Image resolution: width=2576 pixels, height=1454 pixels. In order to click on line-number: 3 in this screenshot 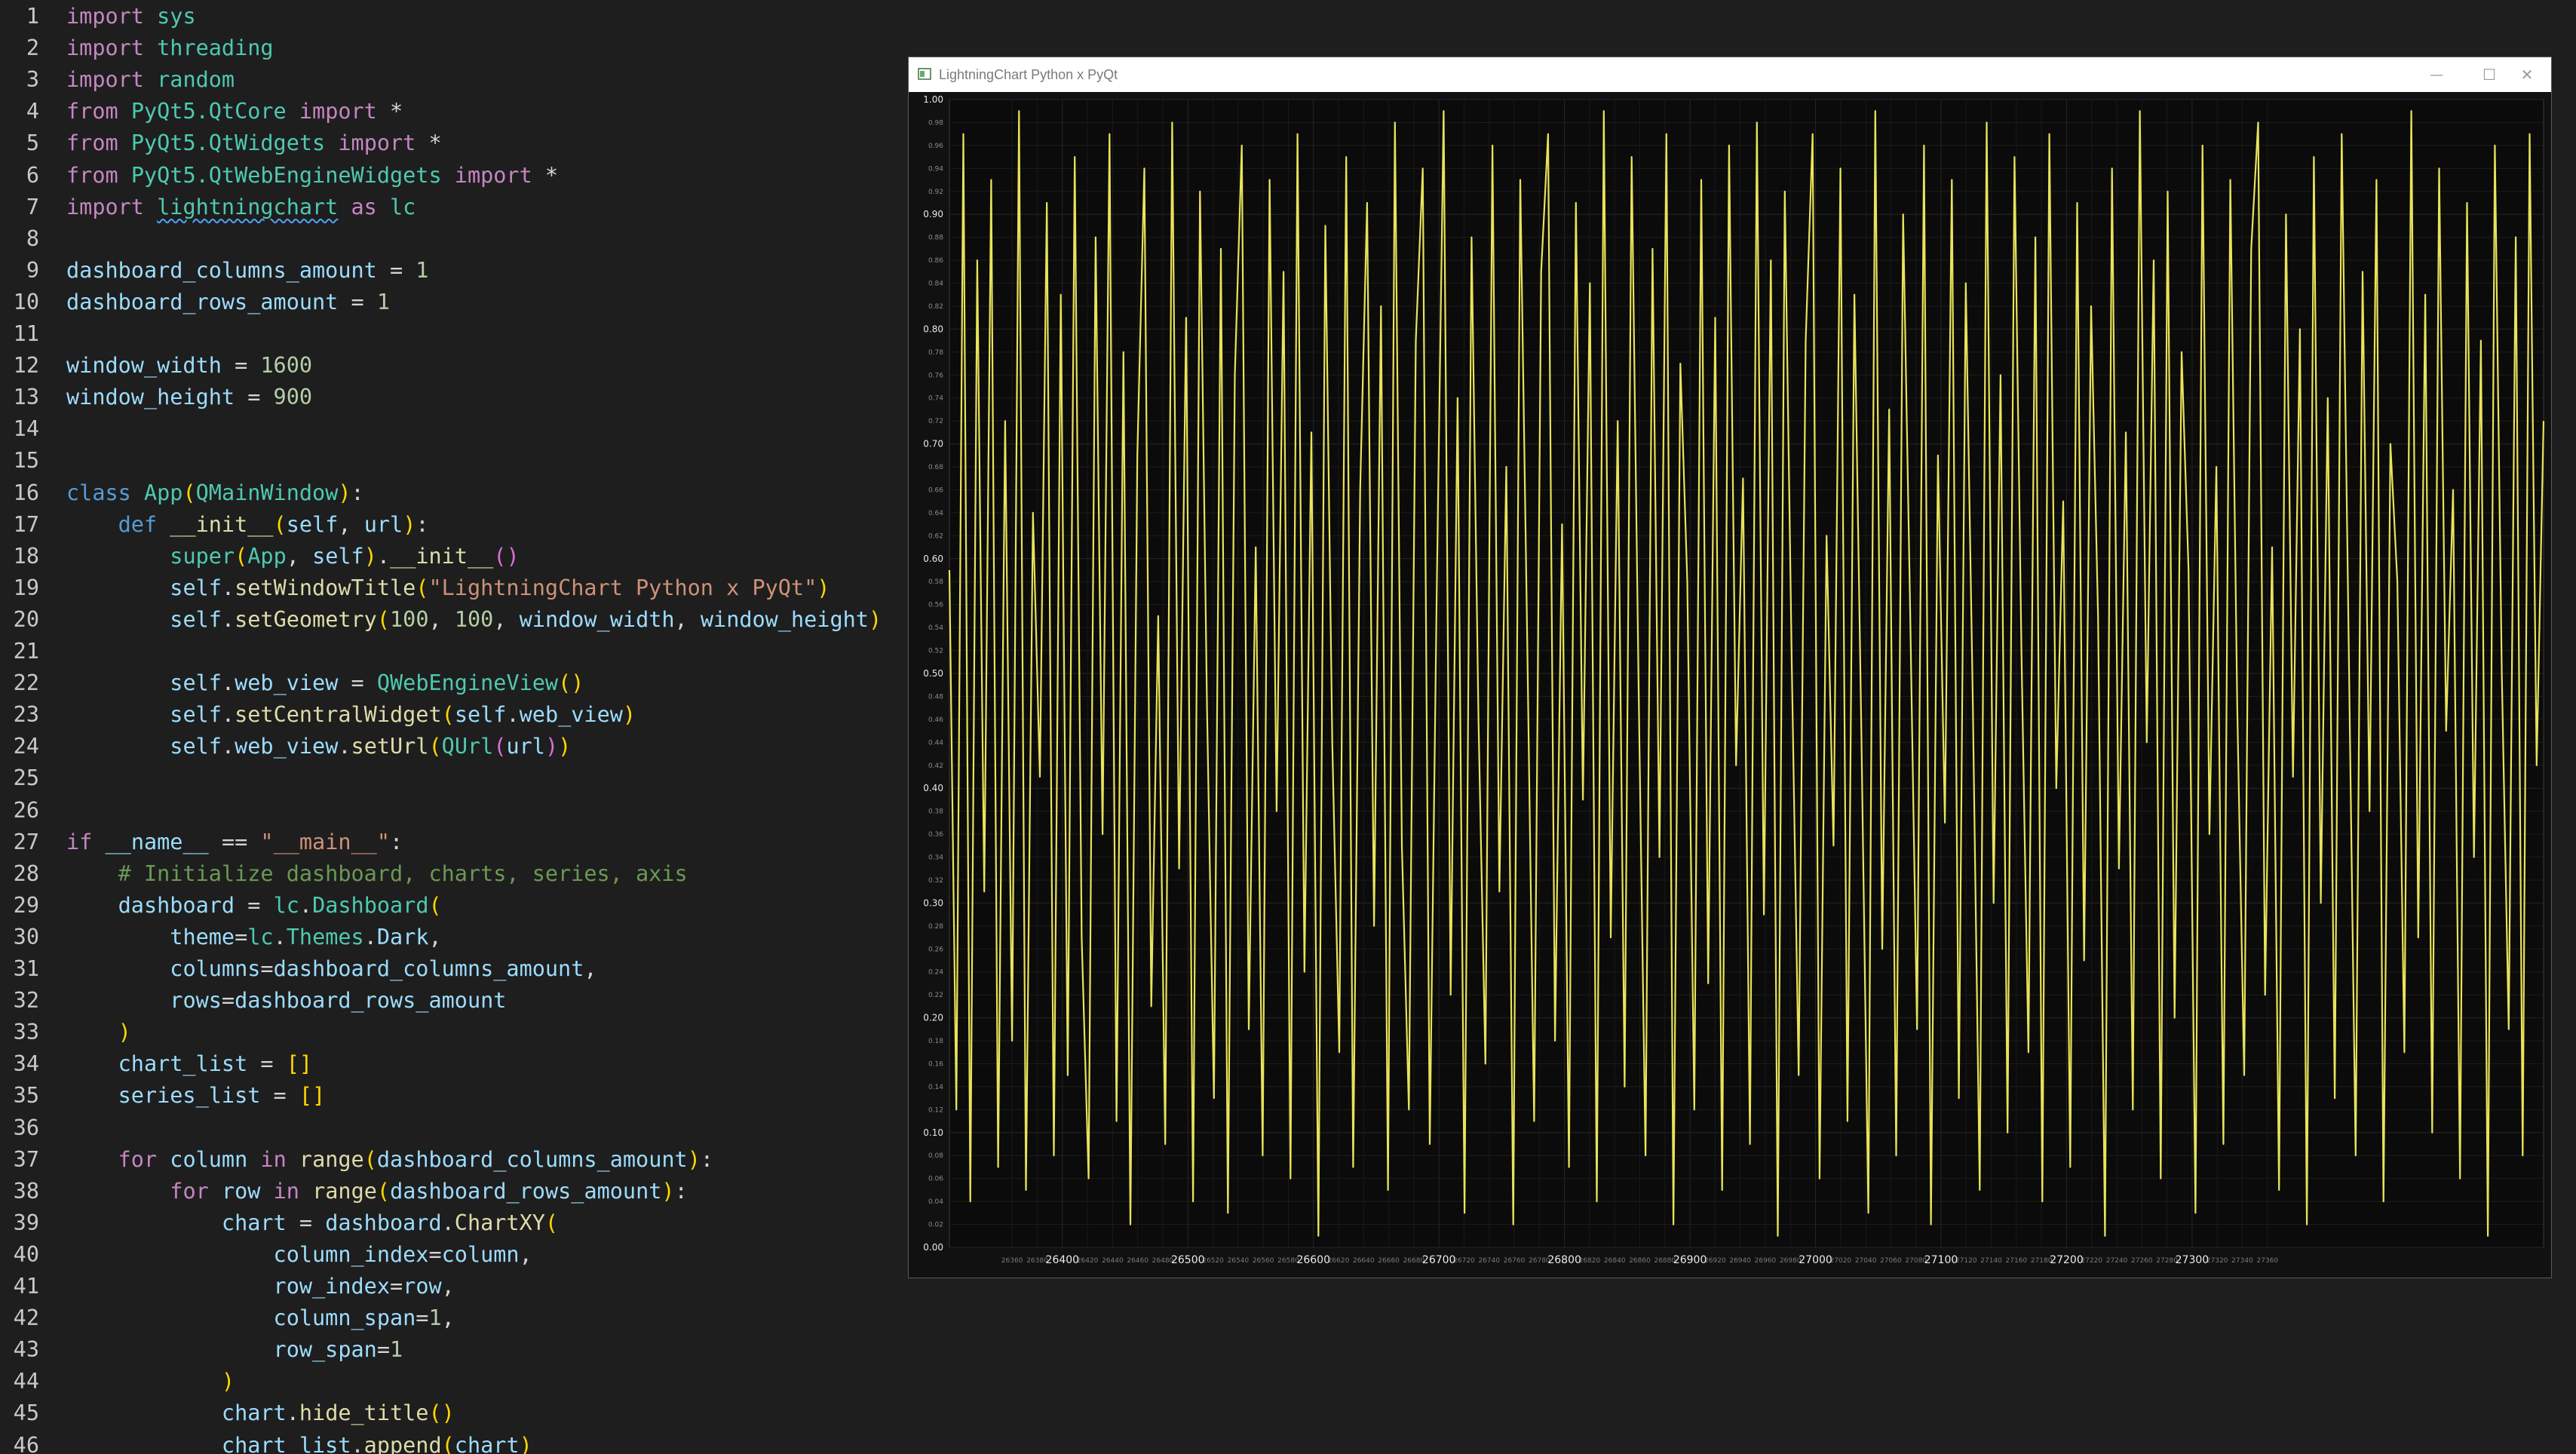, I will do `click(32, 80)`.